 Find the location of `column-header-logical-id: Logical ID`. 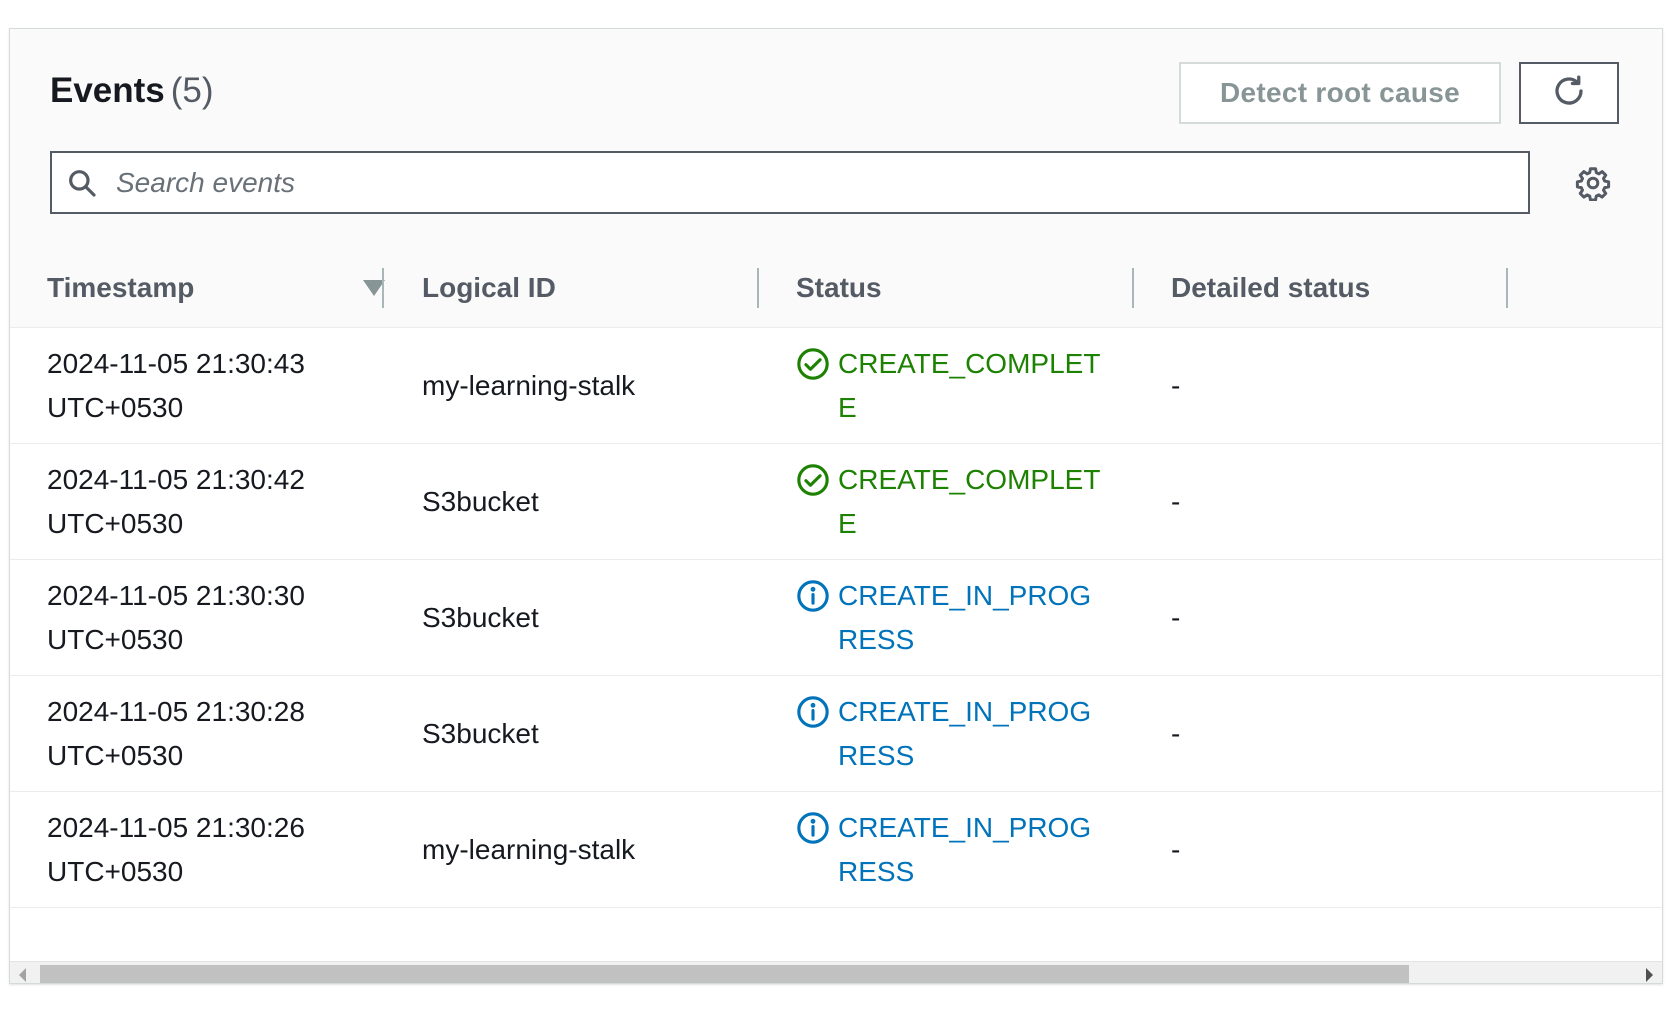

column-header-logical-id: Logical ID is located at coordinates (489, 287).